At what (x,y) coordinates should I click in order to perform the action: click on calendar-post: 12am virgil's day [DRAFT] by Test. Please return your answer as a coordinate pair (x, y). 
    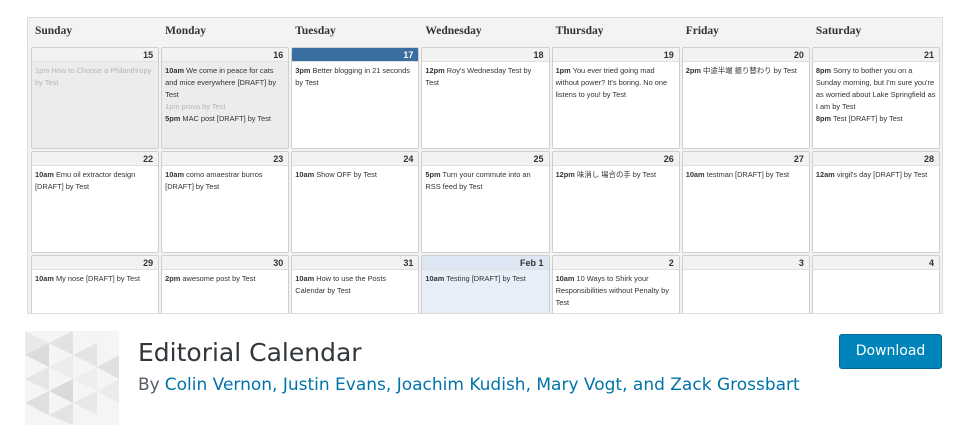
    Looking at the image, I should click on (876, 175).